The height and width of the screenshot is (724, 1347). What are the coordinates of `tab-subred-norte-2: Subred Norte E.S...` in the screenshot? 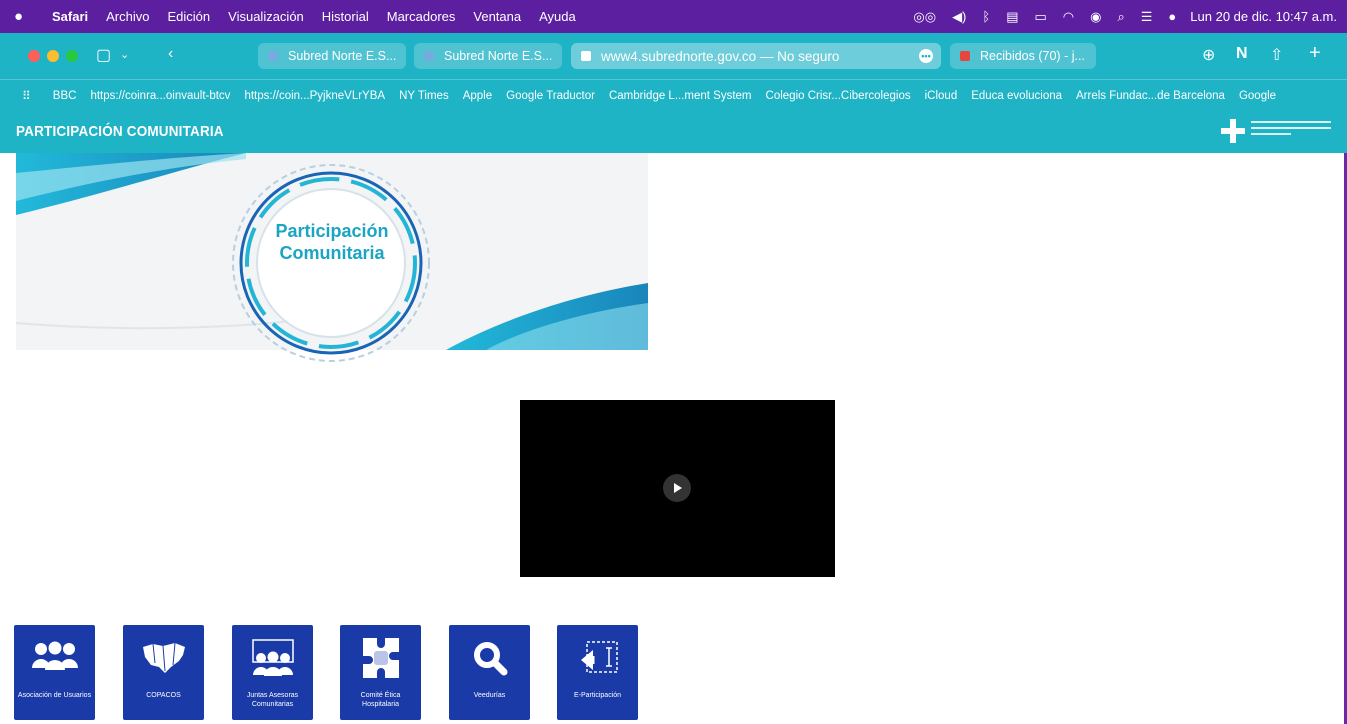 It's located at (488, 56).